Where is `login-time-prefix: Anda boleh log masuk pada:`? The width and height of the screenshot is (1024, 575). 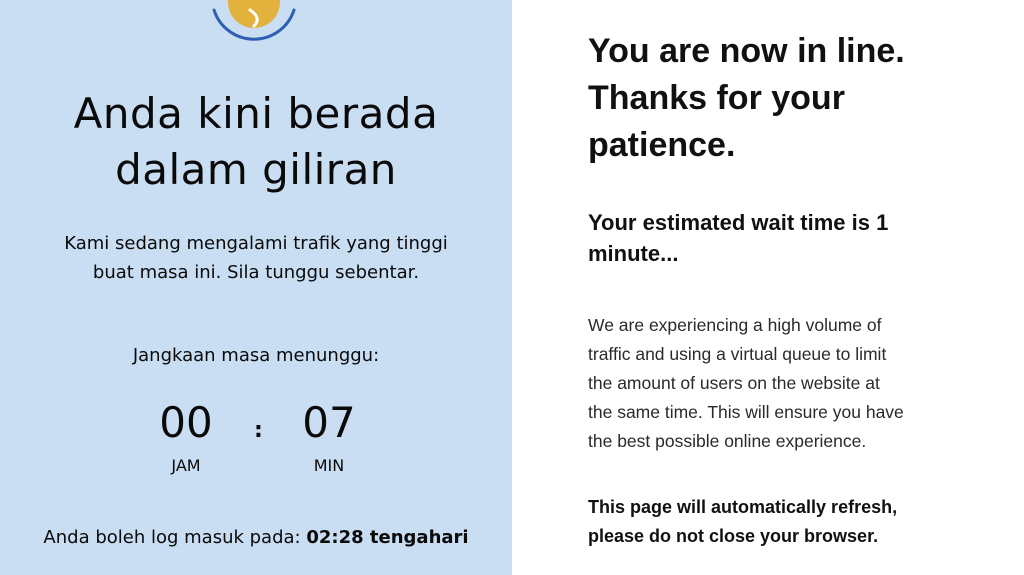 login-time-prefix: Anda boleh log masuk pada: is located at coordinates (172, 537).